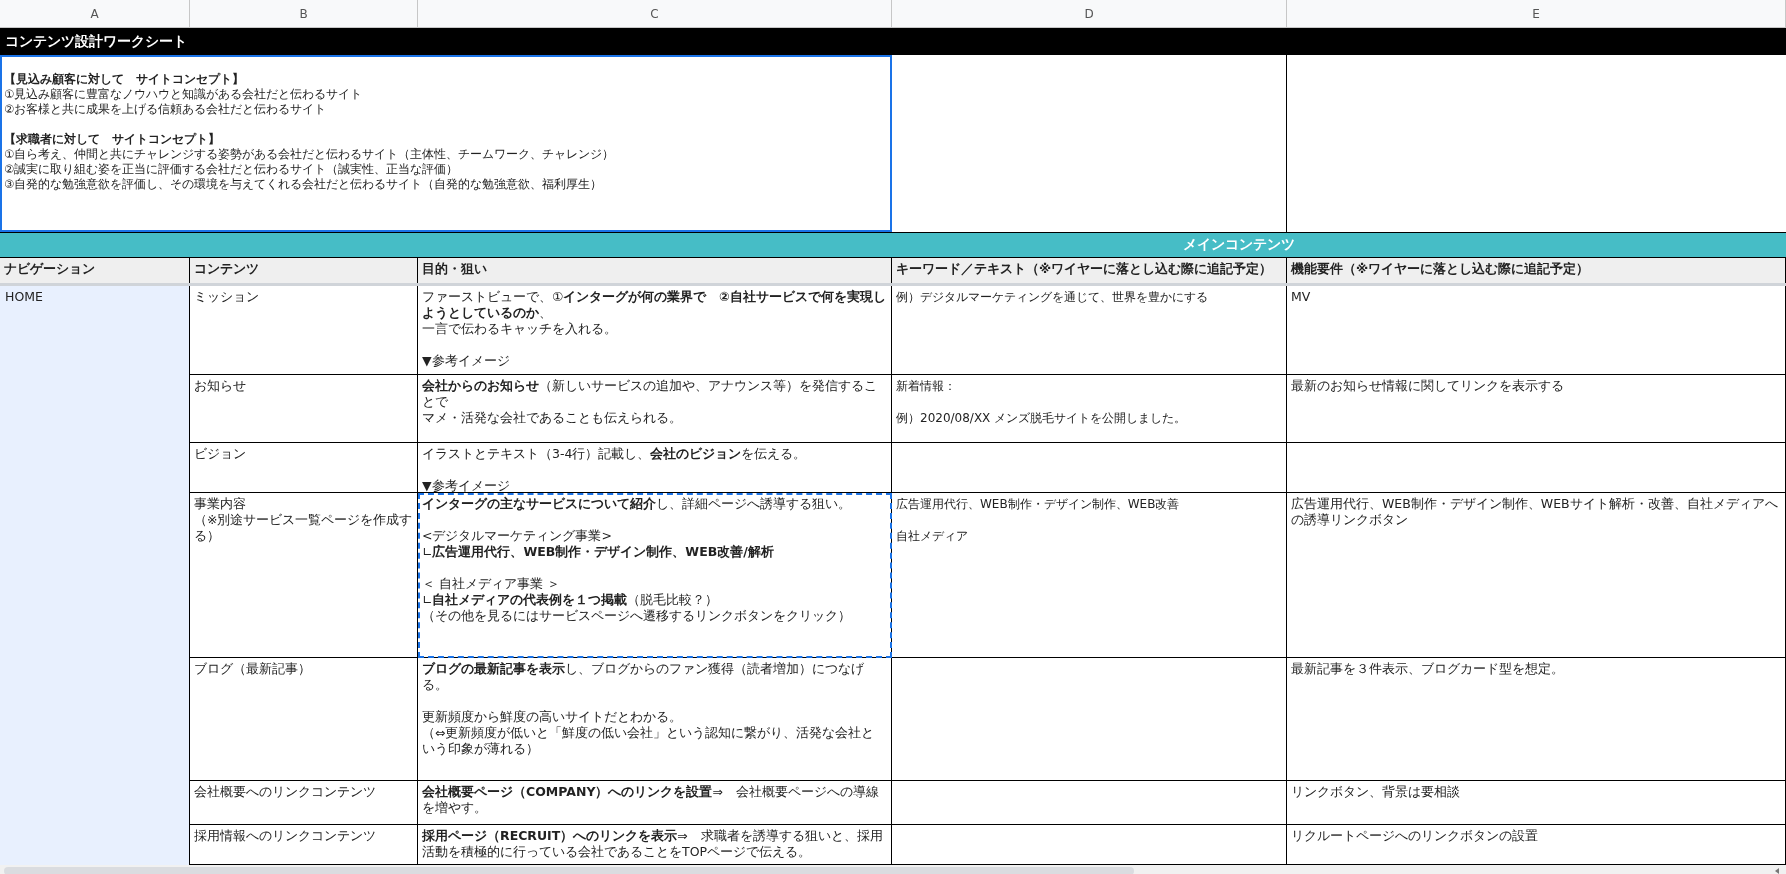 Image resolution: width=1786 pixels, height=874 pixels. Describe the element at coordinates (655, 270) in the screenshot. I see `header-cell: 目的・狙い` at that location.